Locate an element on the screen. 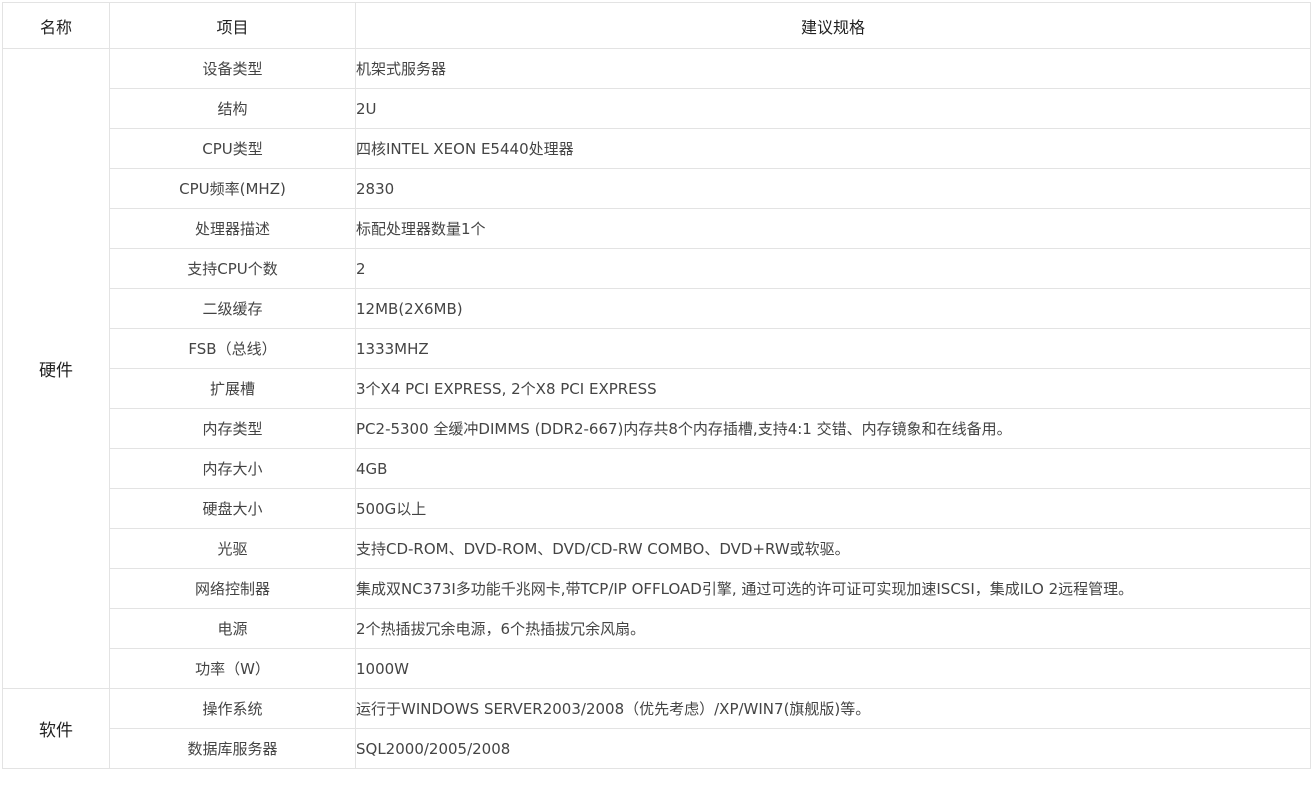  table-row: 处理器描述 标配处理器数量1个 is located at coordinates (657, 228).